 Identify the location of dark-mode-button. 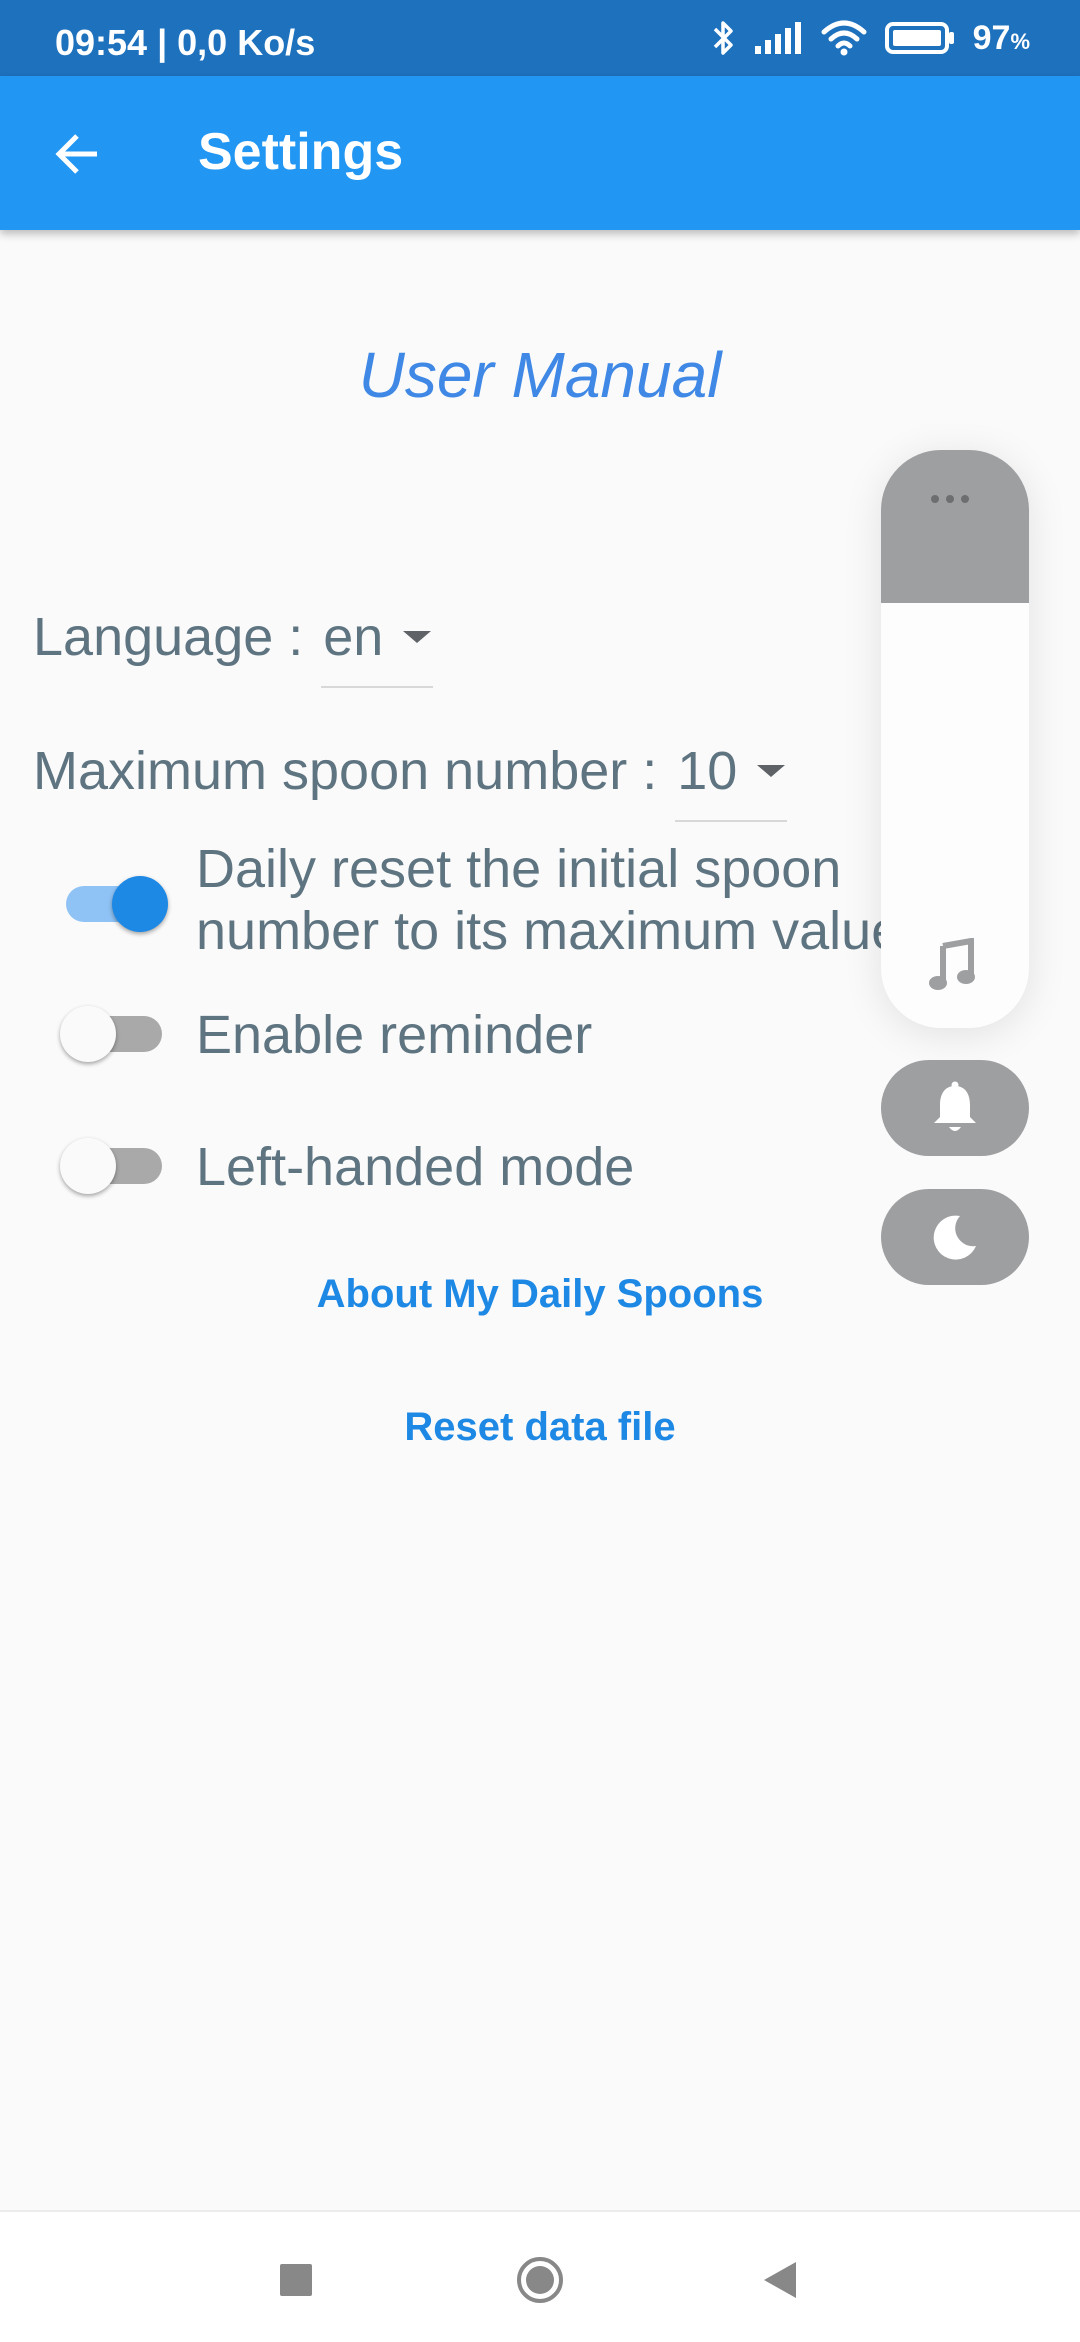
(955, 1237).